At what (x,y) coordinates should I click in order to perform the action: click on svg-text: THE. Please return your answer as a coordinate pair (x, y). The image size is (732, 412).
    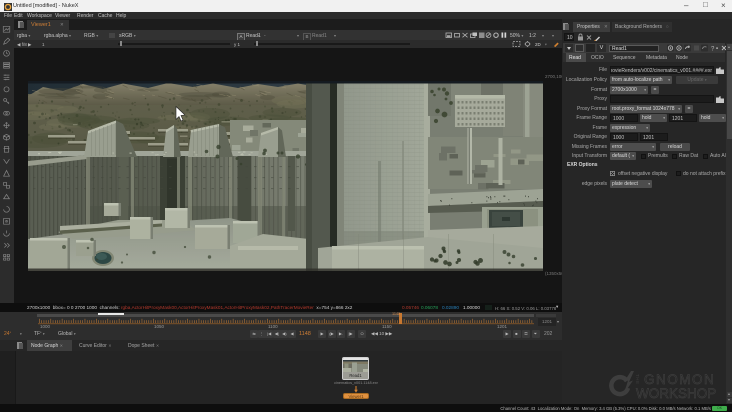
    Looking at the image, I should click on (637, 379).